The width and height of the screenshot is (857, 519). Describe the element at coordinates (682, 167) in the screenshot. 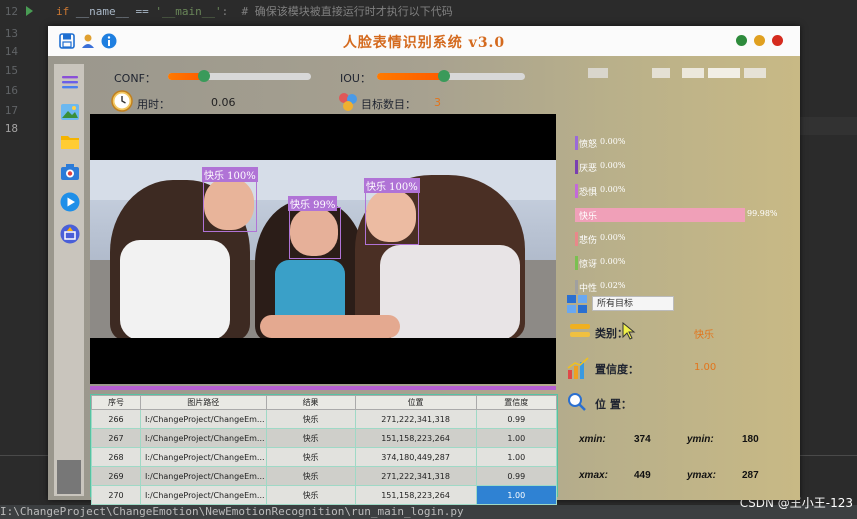

I see `emotion-bar-row: 厌恶 0.00%` at that location.